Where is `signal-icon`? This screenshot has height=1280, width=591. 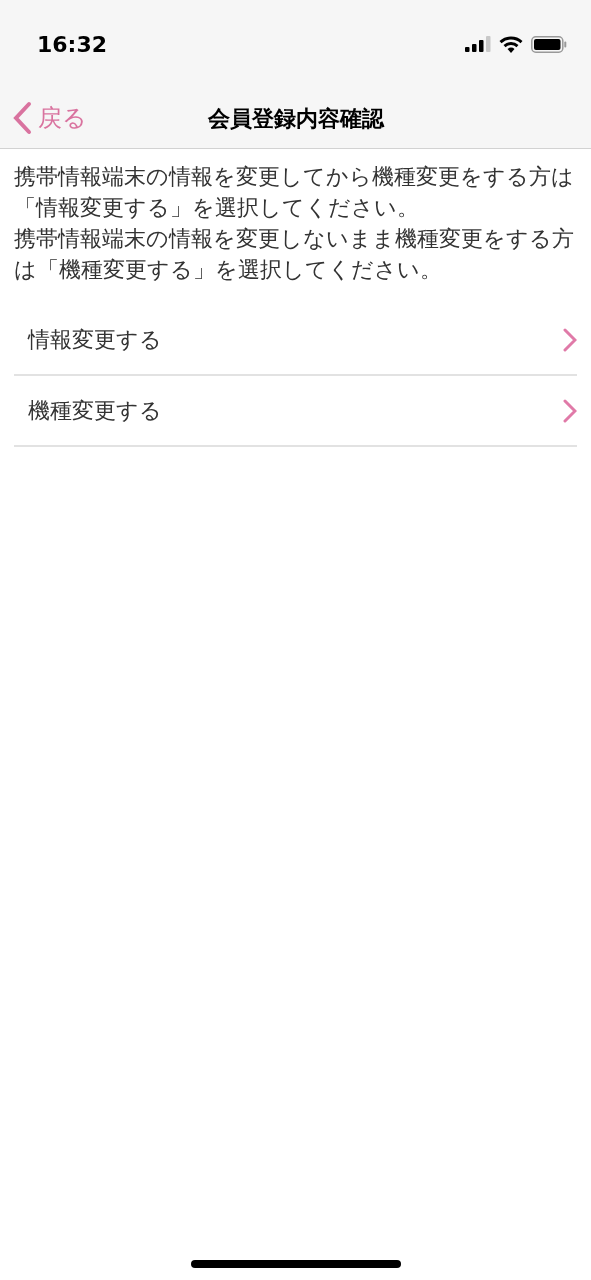
signal-icon is located at coordinates (478, 44).